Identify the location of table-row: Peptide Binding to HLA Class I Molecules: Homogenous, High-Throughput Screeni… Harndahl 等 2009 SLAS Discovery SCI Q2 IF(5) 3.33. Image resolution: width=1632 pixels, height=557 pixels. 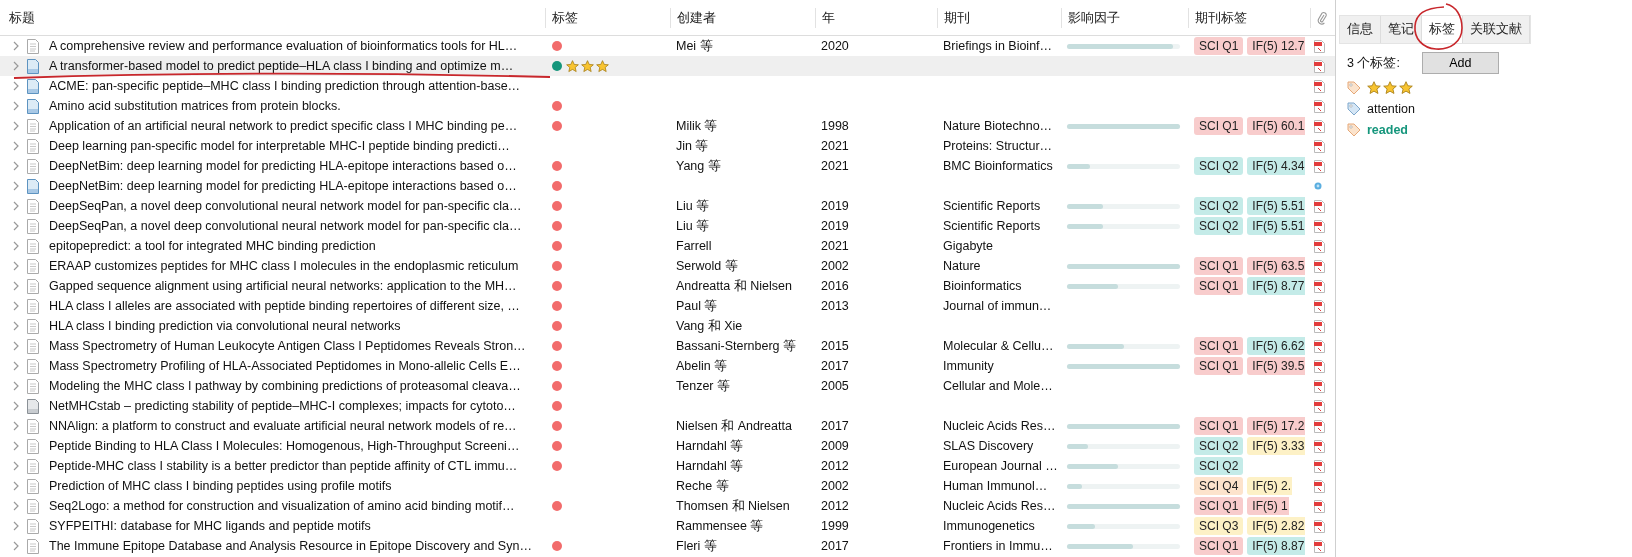
(667, 446).